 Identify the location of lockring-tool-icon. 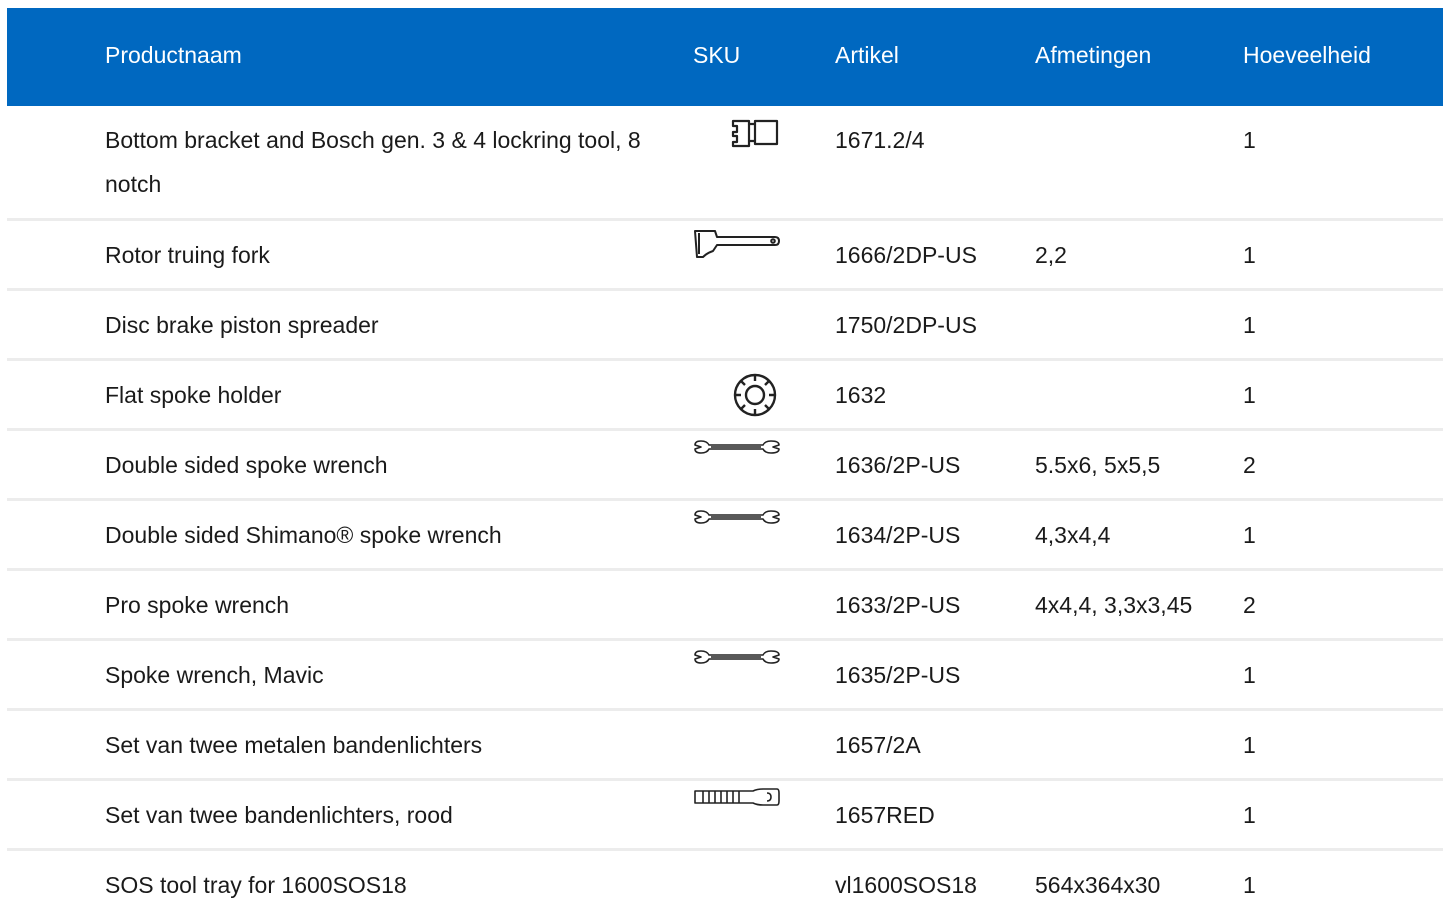
(755, 133).